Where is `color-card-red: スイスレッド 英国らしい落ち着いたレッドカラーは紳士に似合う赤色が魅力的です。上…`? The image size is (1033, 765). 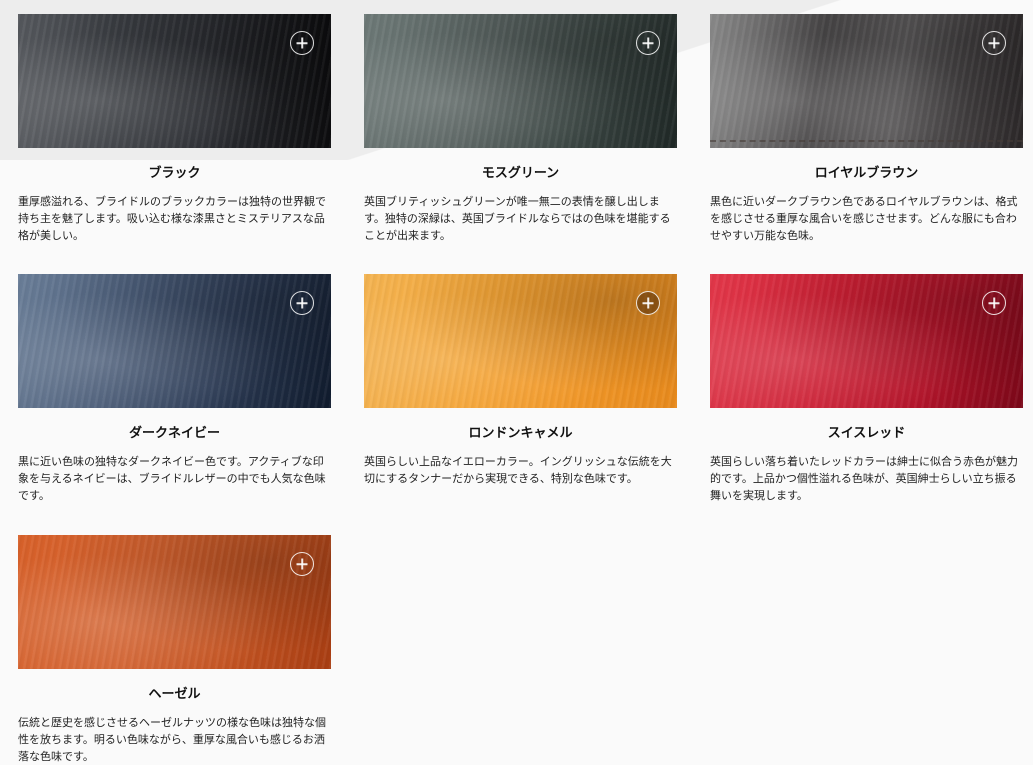
color-card-red: スイスレッド 英国らしい落ち着いたレッドカラーは紳士に似合う赤色が魅力的です。上… is located at coordinates (866, 389).